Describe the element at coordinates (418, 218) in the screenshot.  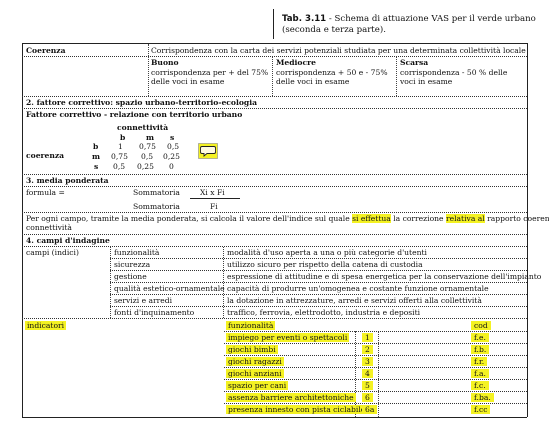
I see `note-text: la correzione` at that location.